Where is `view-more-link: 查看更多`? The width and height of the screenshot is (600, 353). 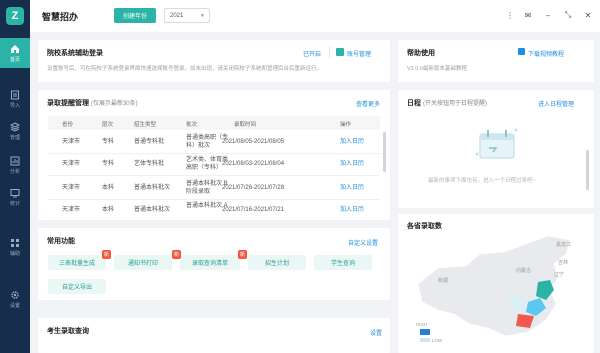
view-more-link: 查看更多 is located at coordinates (368, 103).